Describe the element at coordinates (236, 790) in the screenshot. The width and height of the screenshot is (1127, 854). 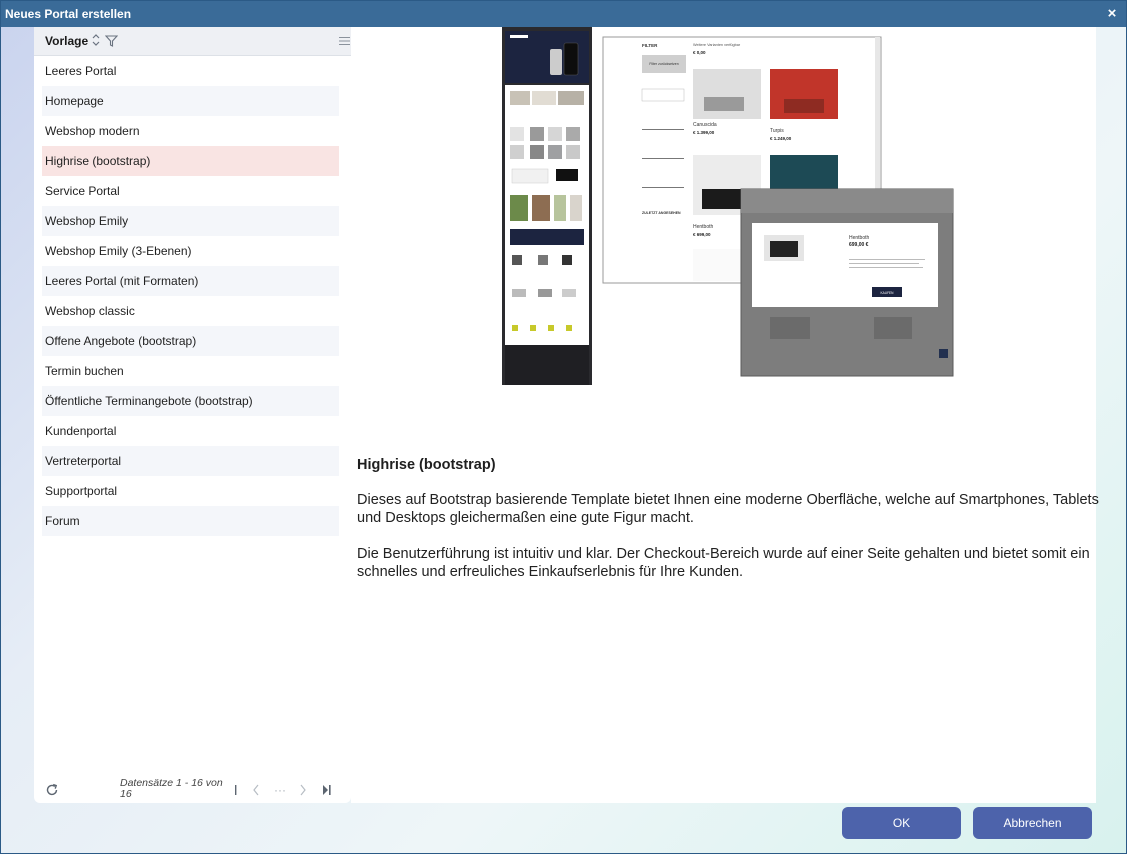
I see `pager-divider-icon` at that location.